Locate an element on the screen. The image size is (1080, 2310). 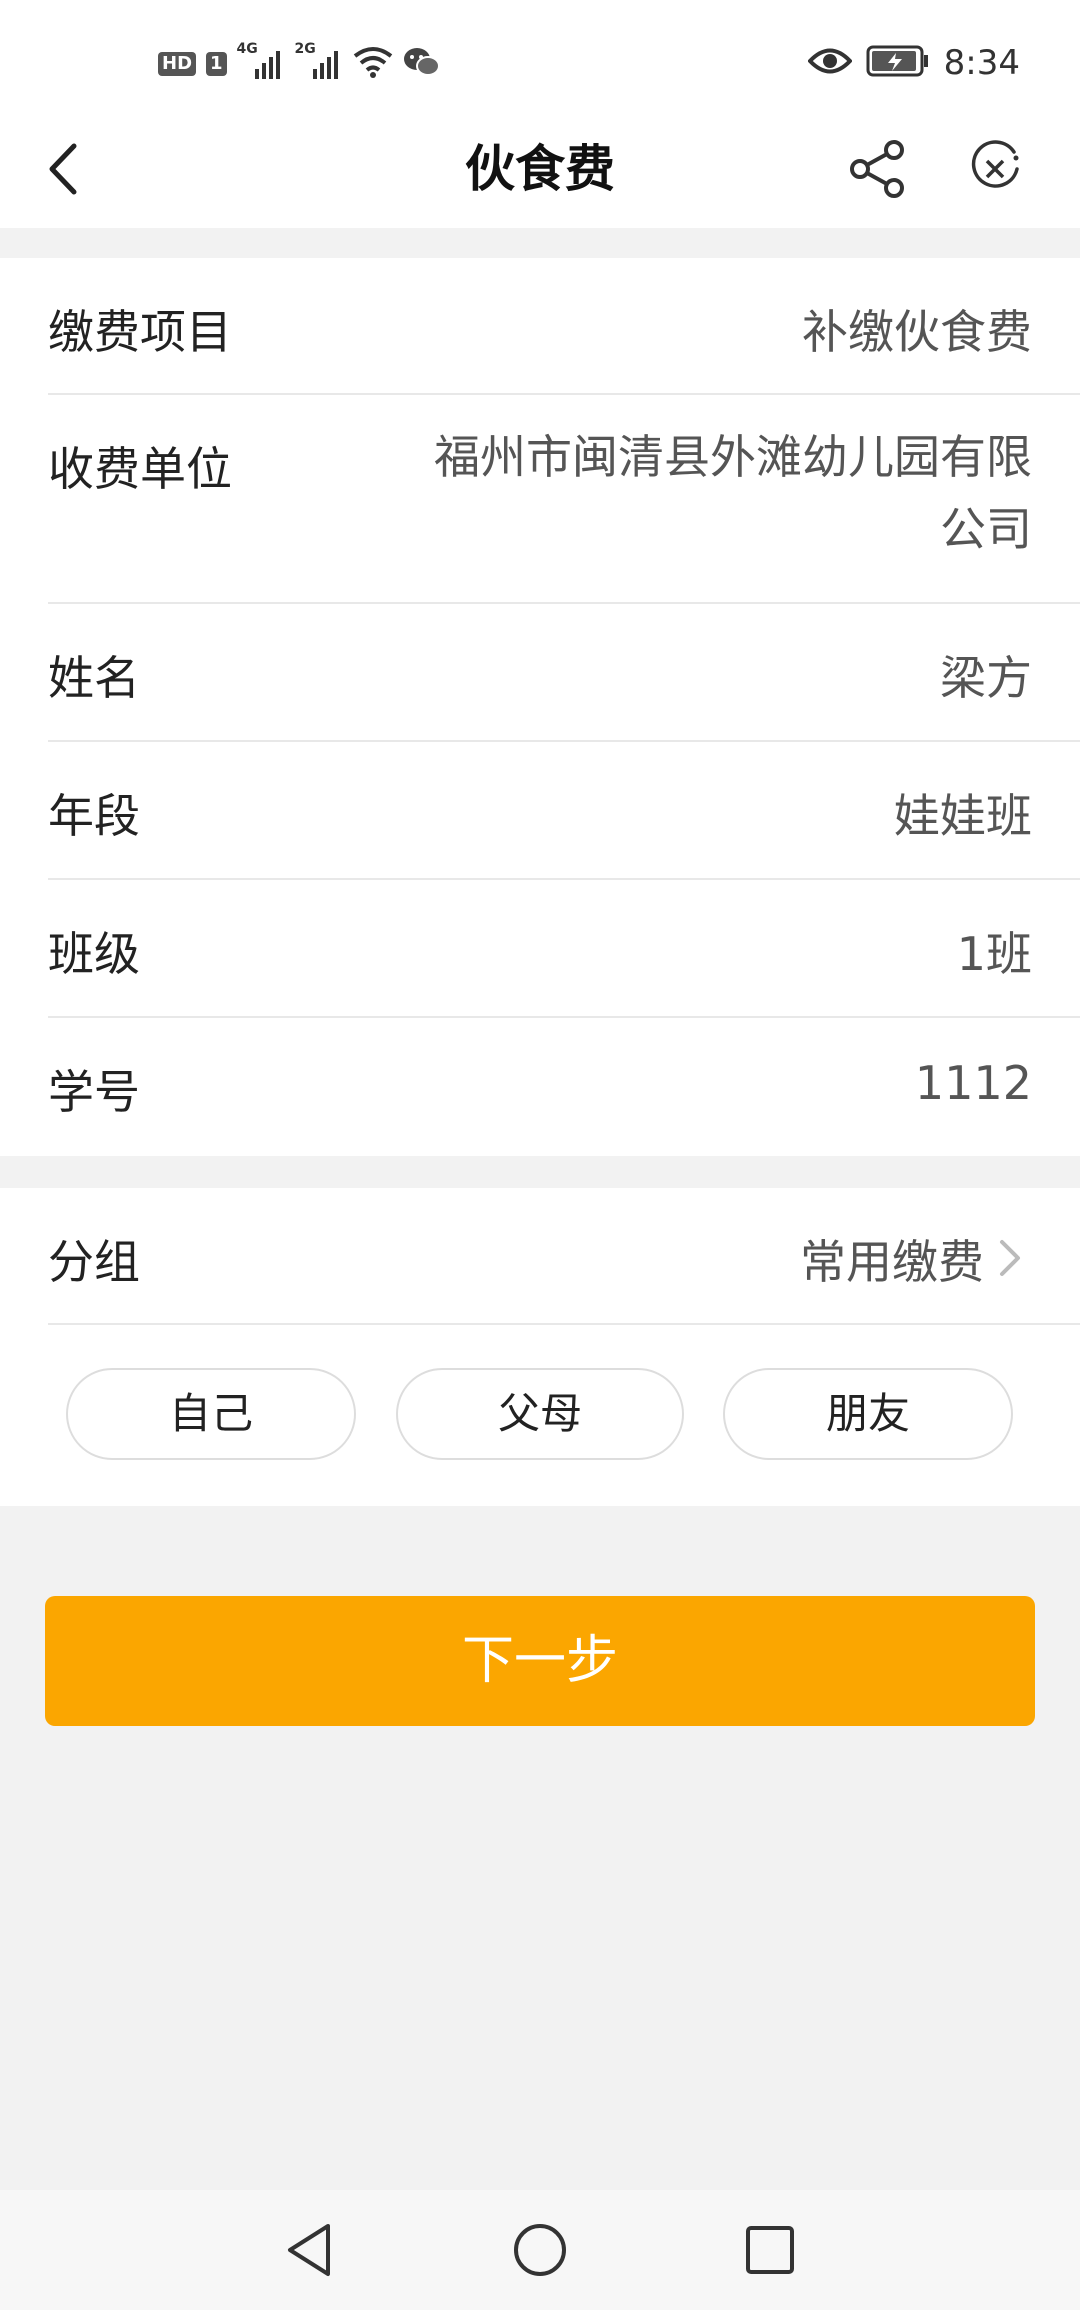
hd-badge: HD is located at coordinates (177, 64).